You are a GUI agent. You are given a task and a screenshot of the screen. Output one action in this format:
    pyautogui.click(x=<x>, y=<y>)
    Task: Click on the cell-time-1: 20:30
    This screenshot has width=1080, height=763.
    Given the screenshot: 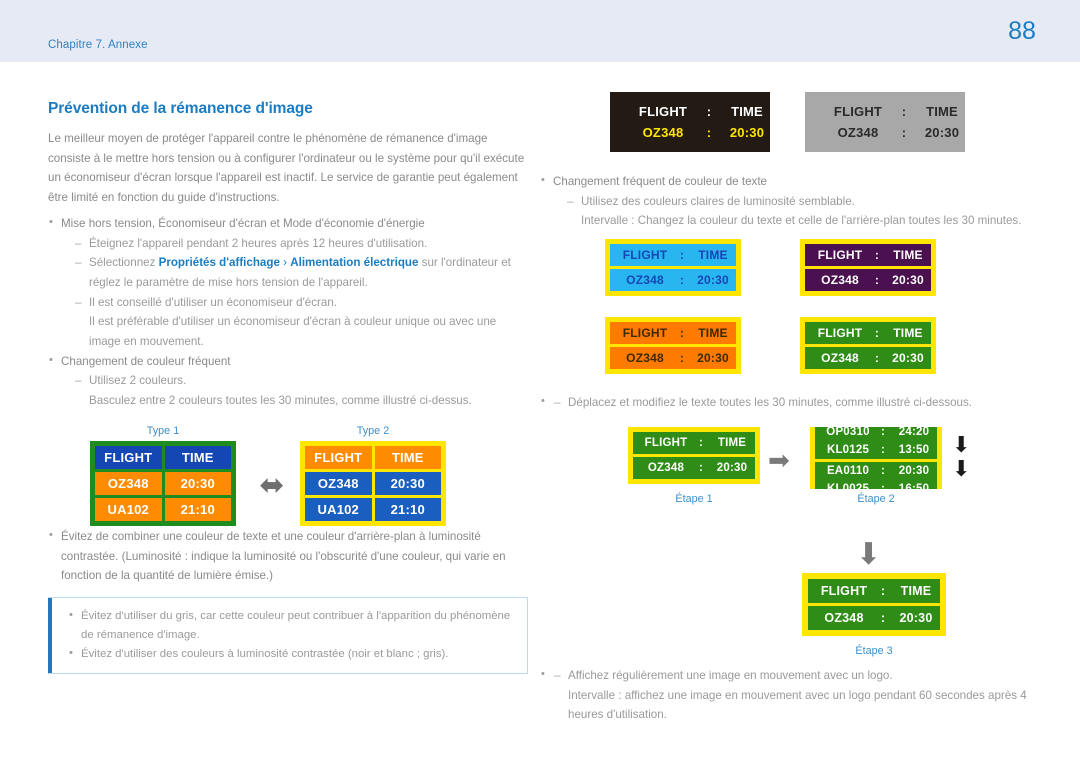 What is the action you would take?
    pyautogui.click(x=407, y=483)
    